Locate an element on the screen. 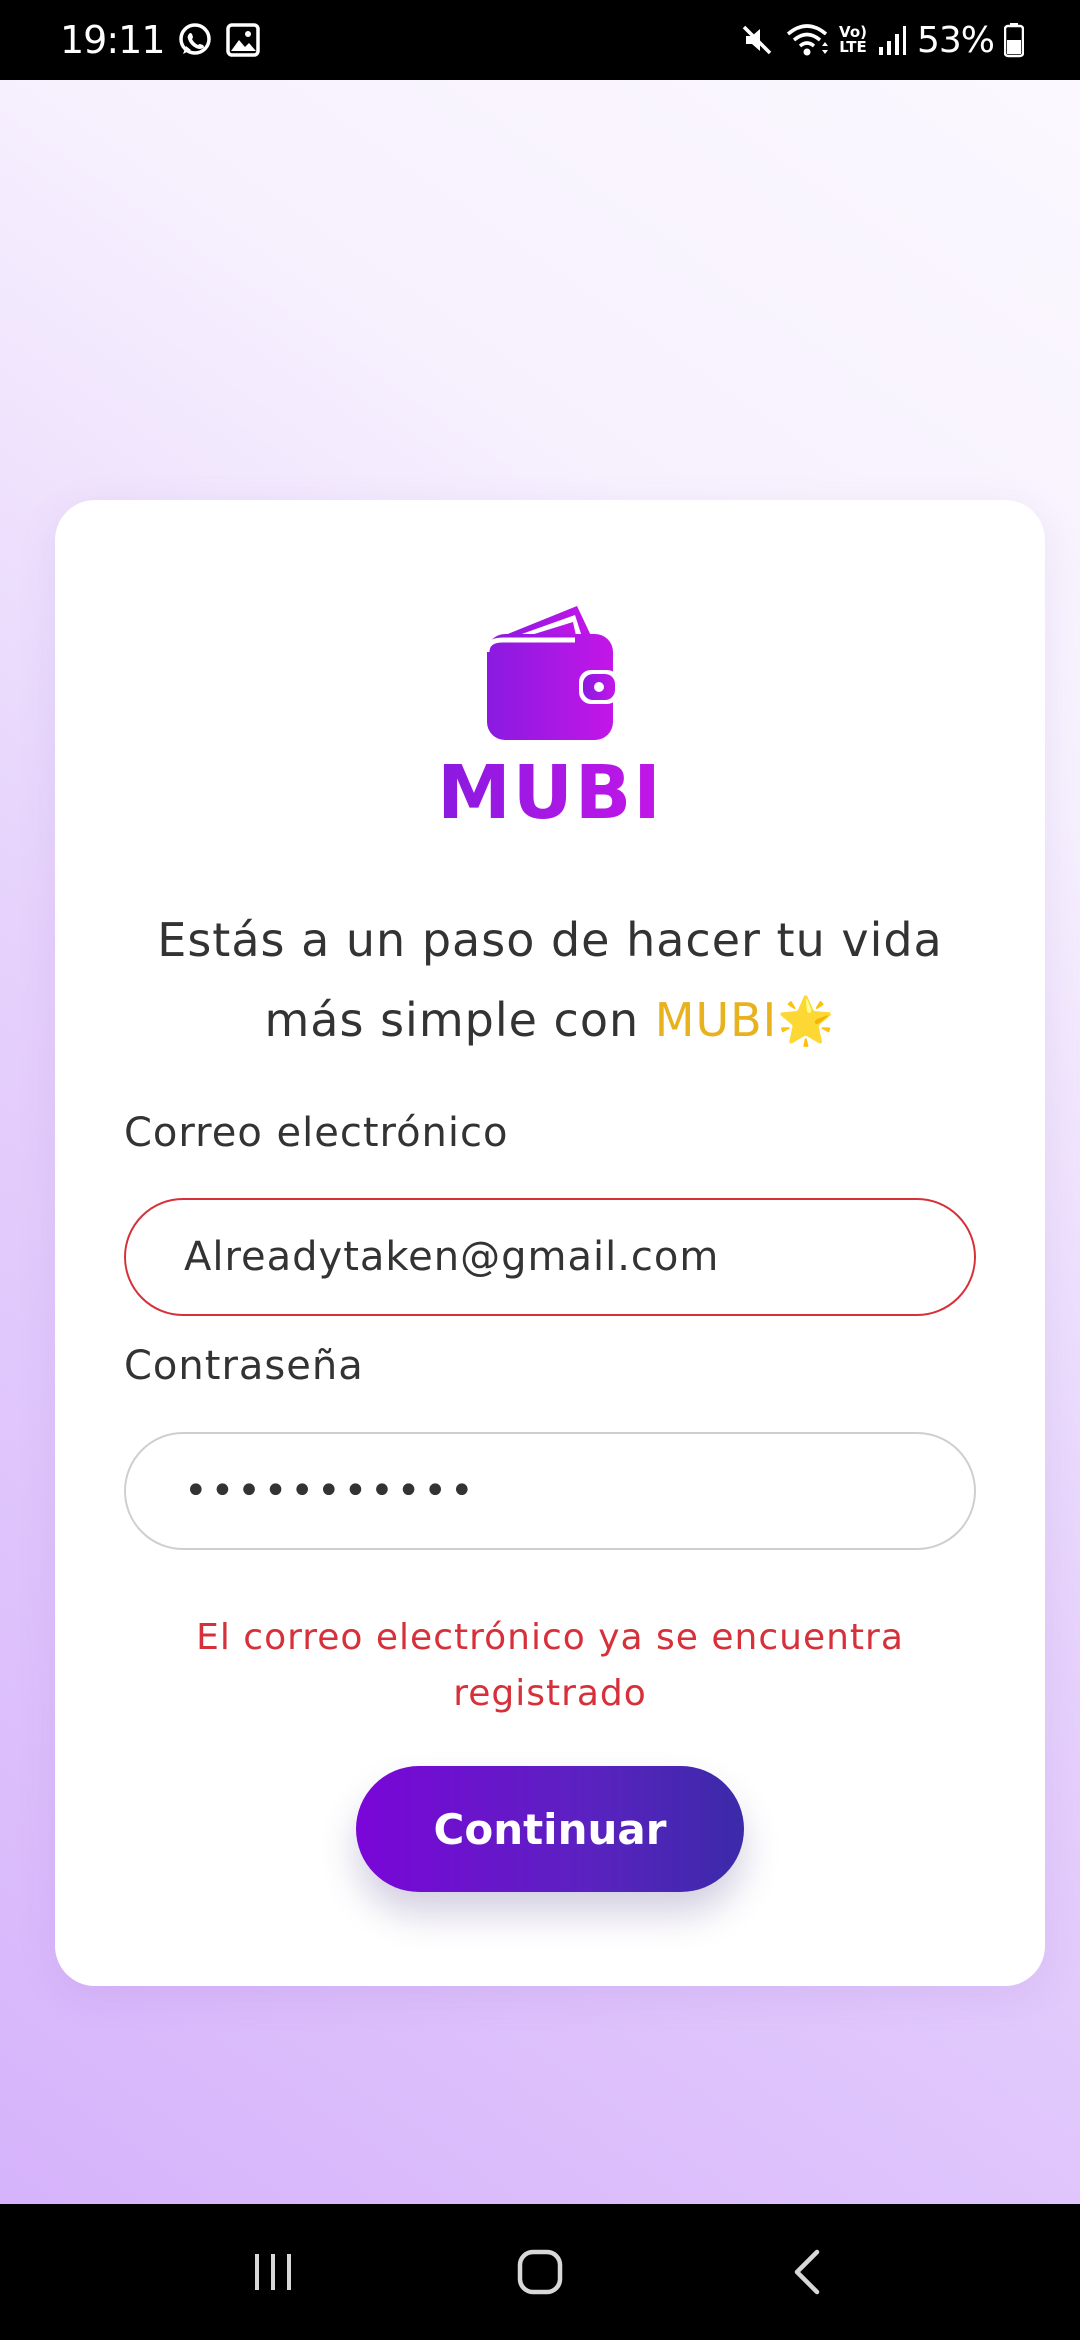 The image size is (1080, 2340). tagline-line2: más simple con is located at coordinates (459, 1020).